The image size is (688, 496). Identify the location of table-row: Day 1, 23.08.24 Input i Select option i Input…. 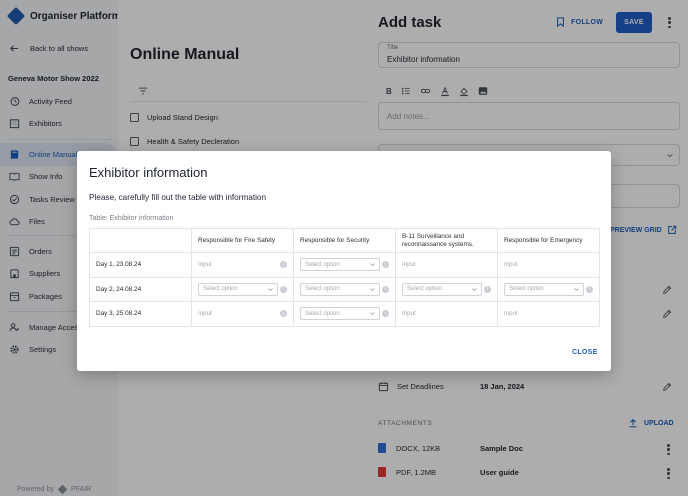
(344, 265).